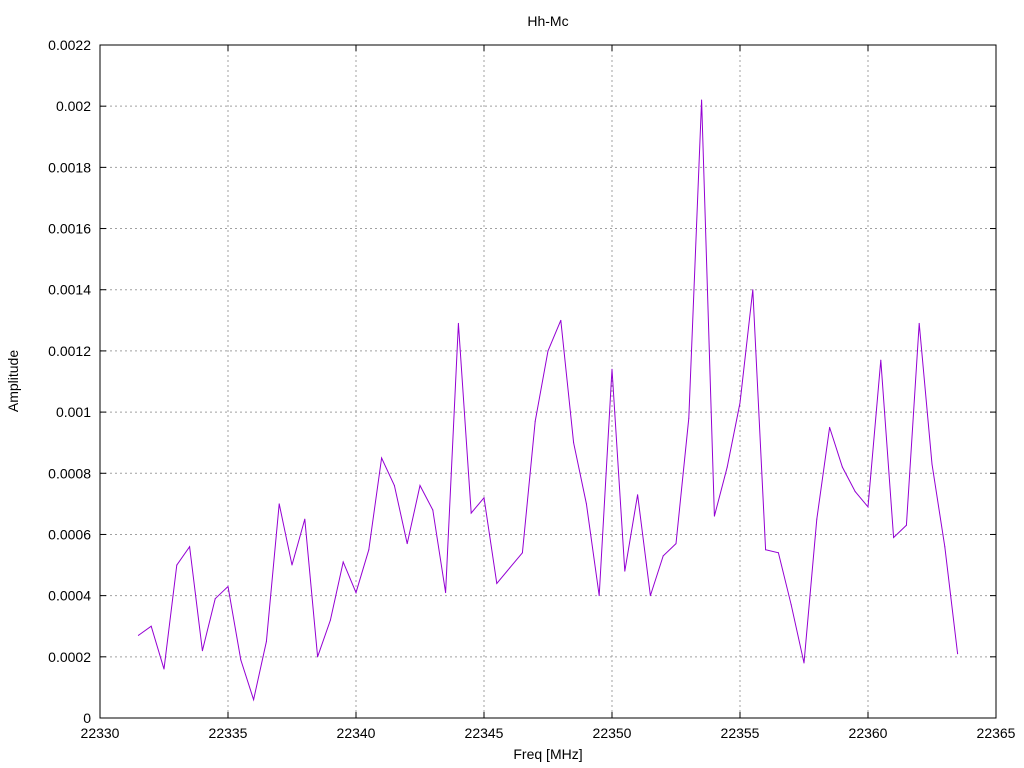  What do you see at coordinates (100, 733) in the screenshot?
I see `x-tick-label: 22330` at bounding box center [100, 733].